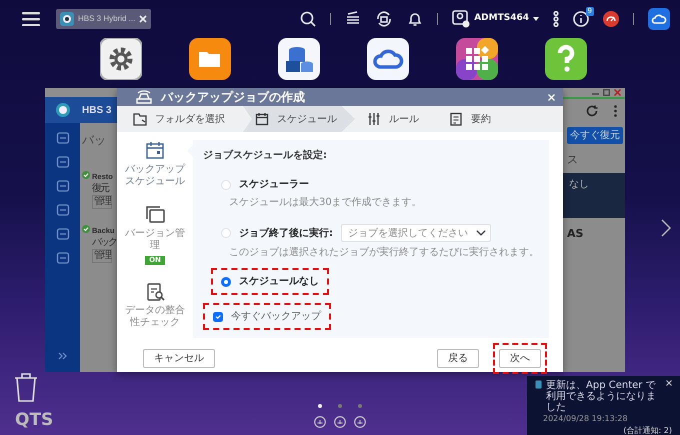  Describe the element at coordinates (586, 419) in the screenshot. I see `notification-time: 2024/09/28 19:13:28` at that location.